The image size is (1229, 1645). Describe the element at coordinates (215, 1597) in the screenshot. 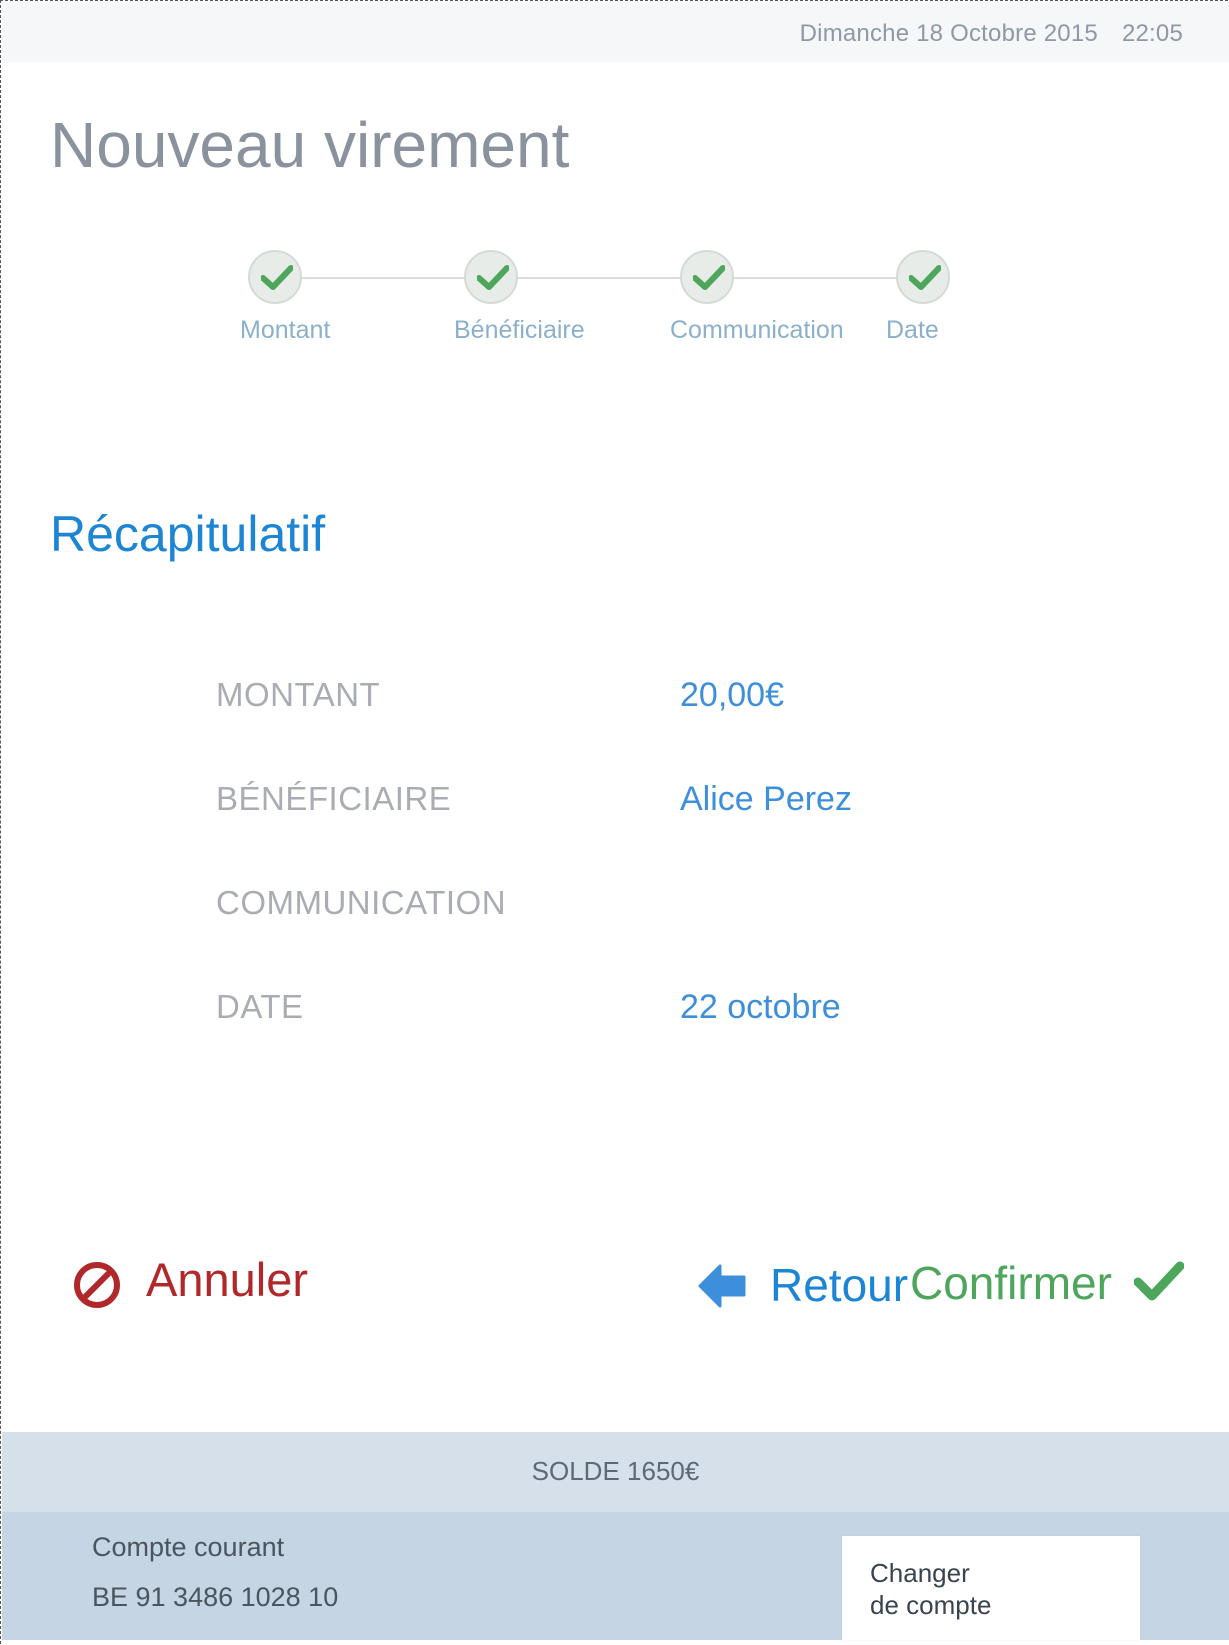

I see `account-iban: BE 91 3486 1028 10` at that location.